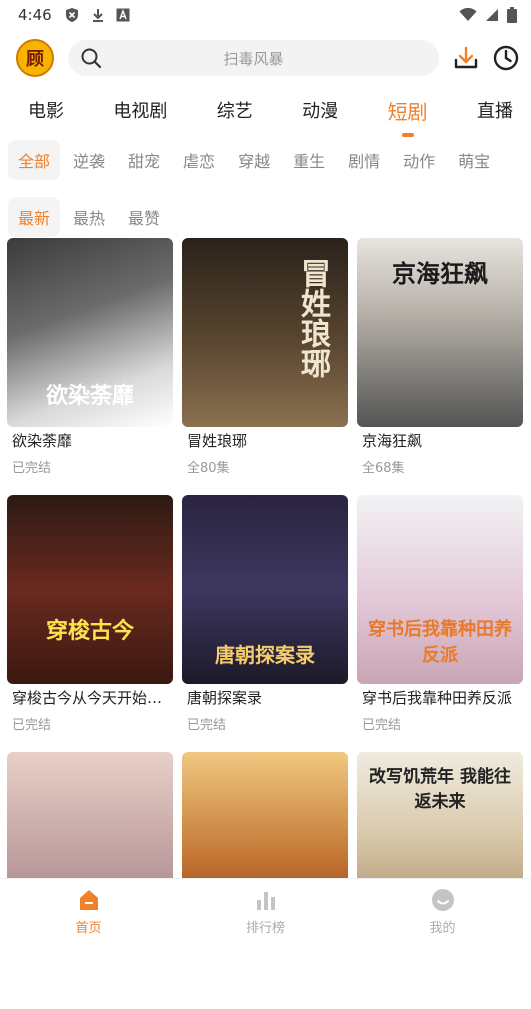  I want to click on poster-title: 改写饥荒年 我能往返未来, so click(440, 787).